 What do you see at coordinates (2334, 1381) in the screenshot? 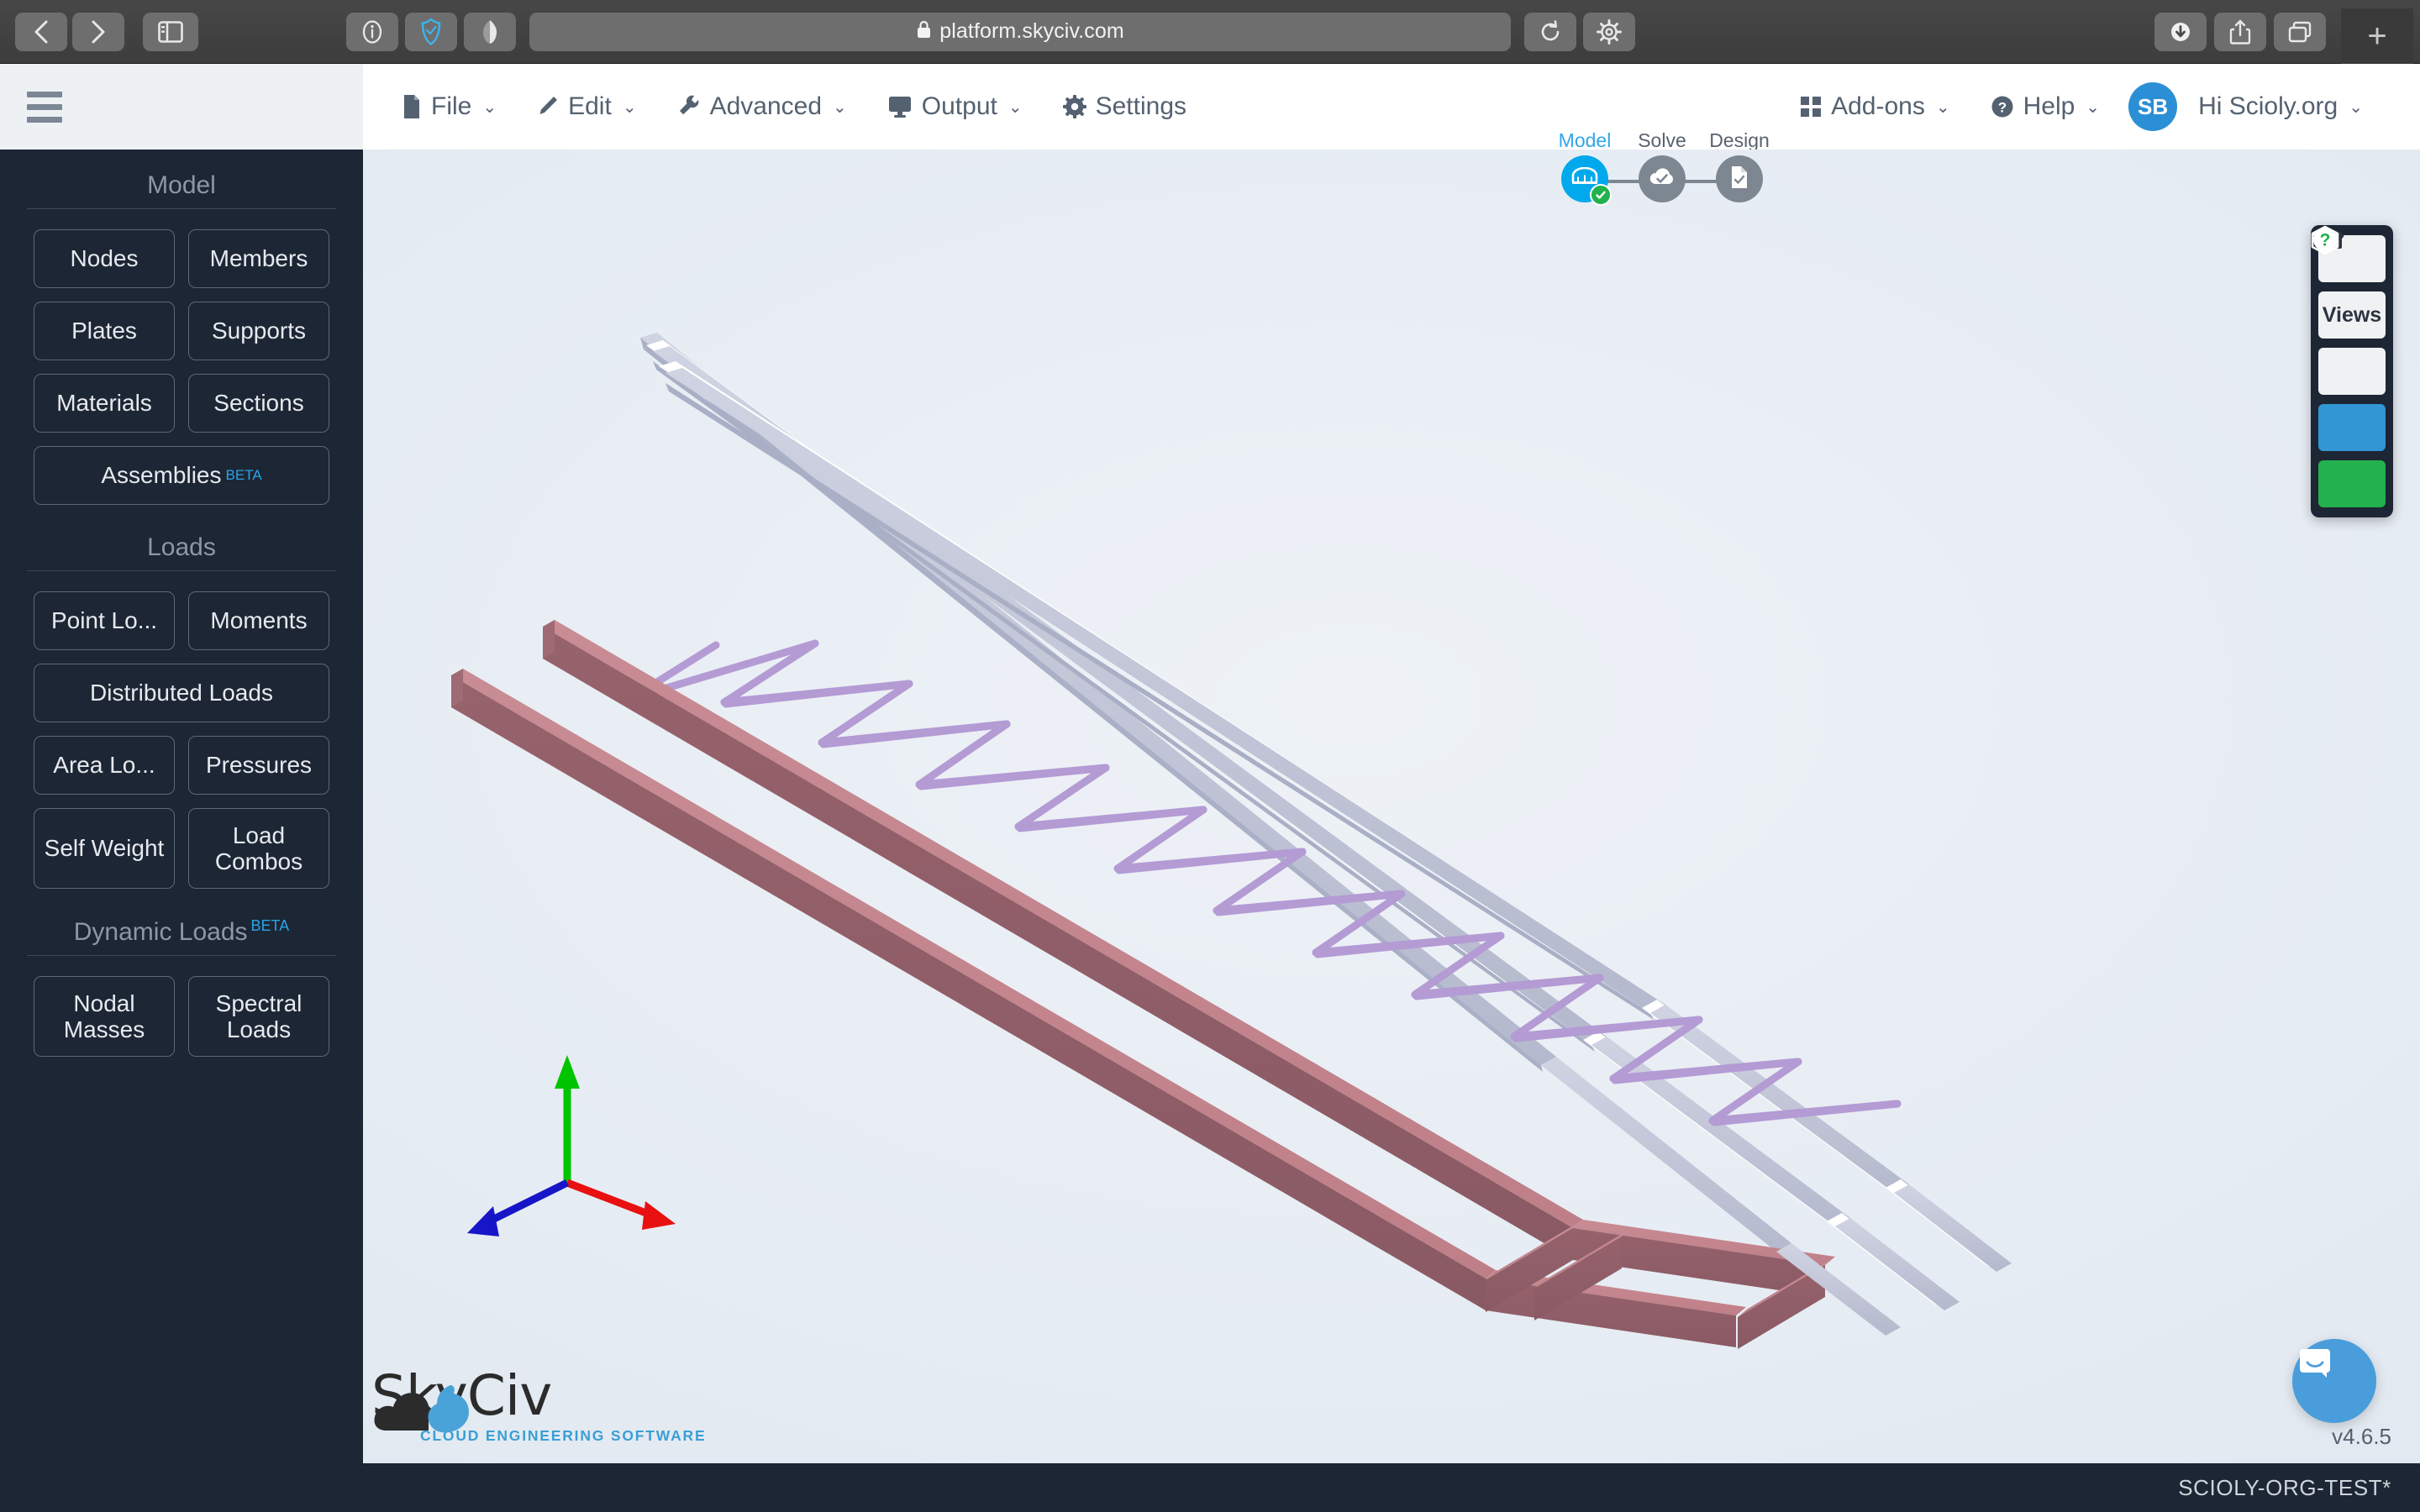
I see `intercom-launcher` at bounding box center [2334, 1381].